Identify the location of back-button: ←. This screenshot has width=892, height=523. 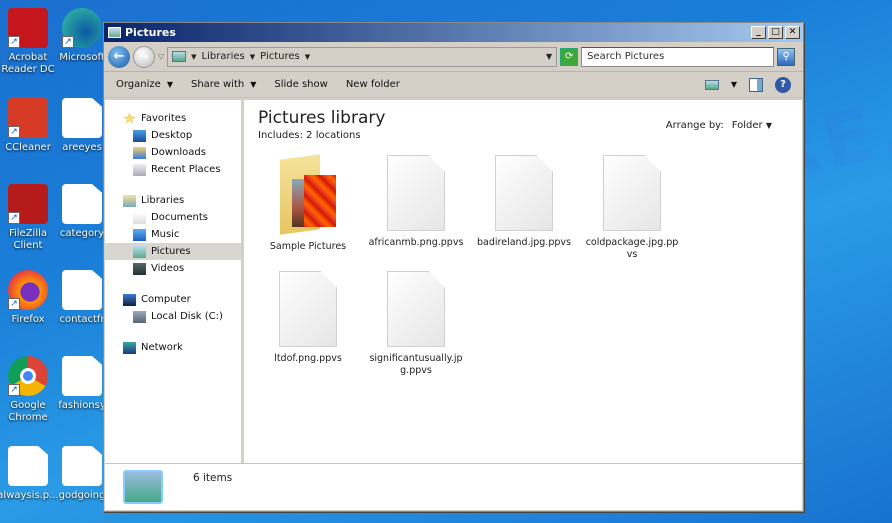
(119, 56).